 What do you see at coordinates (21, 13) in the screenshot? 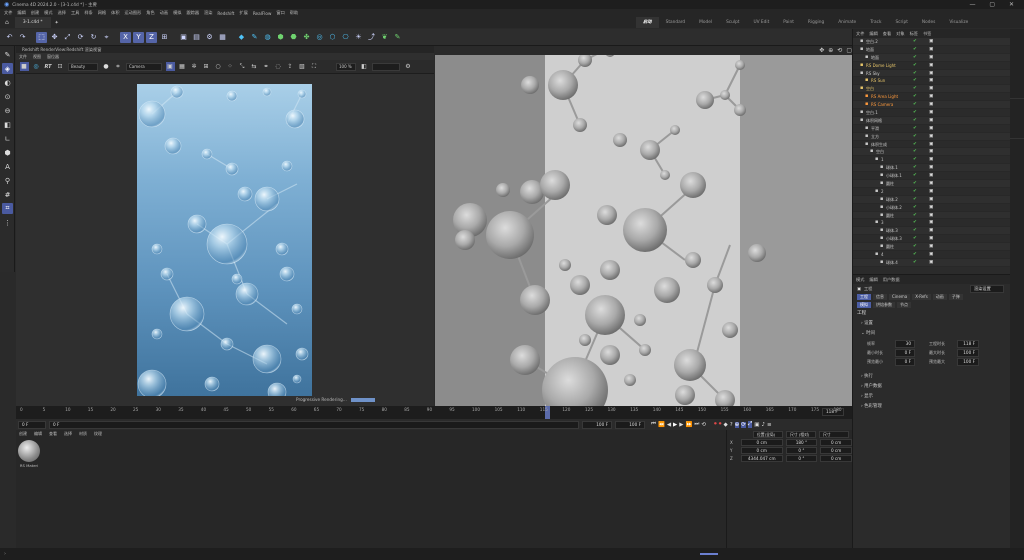
I see `menu-item-1: 编辑` at bounding box center [21, 13].